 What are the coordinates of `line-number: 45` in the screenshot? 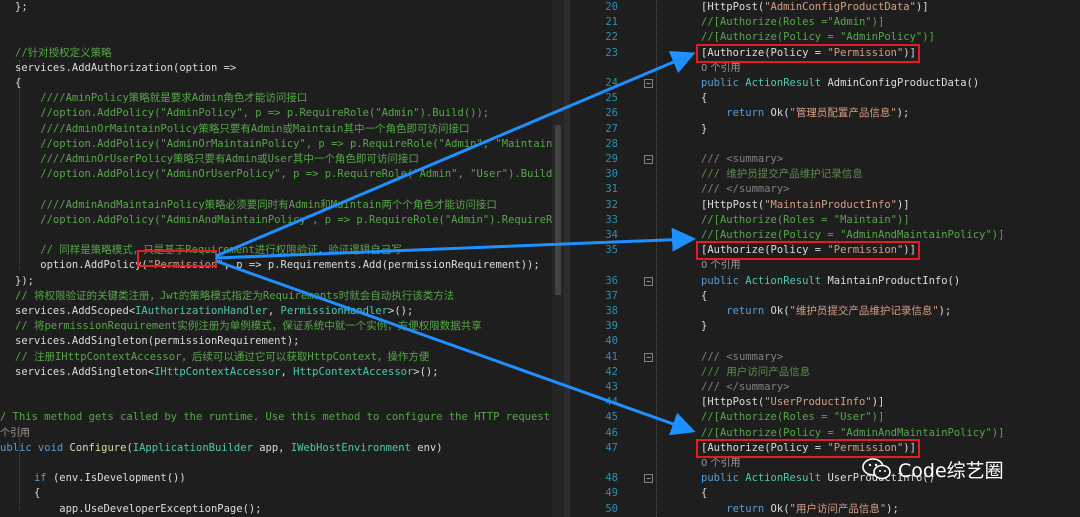 It's located at (611, 417).